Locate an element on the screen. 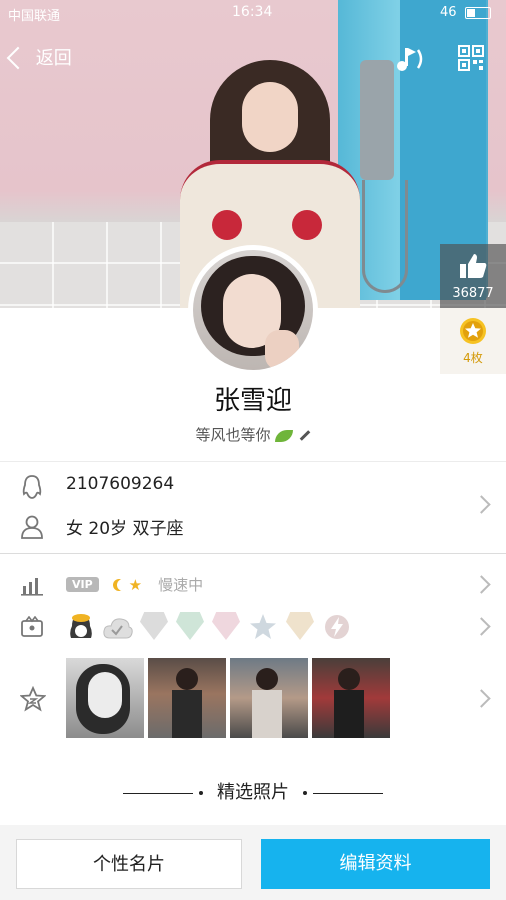 The height and width of the screenshot is (900, 506). bottom-action-bar: 个性名片 编辑资料 is located at coordinates (253, 862).